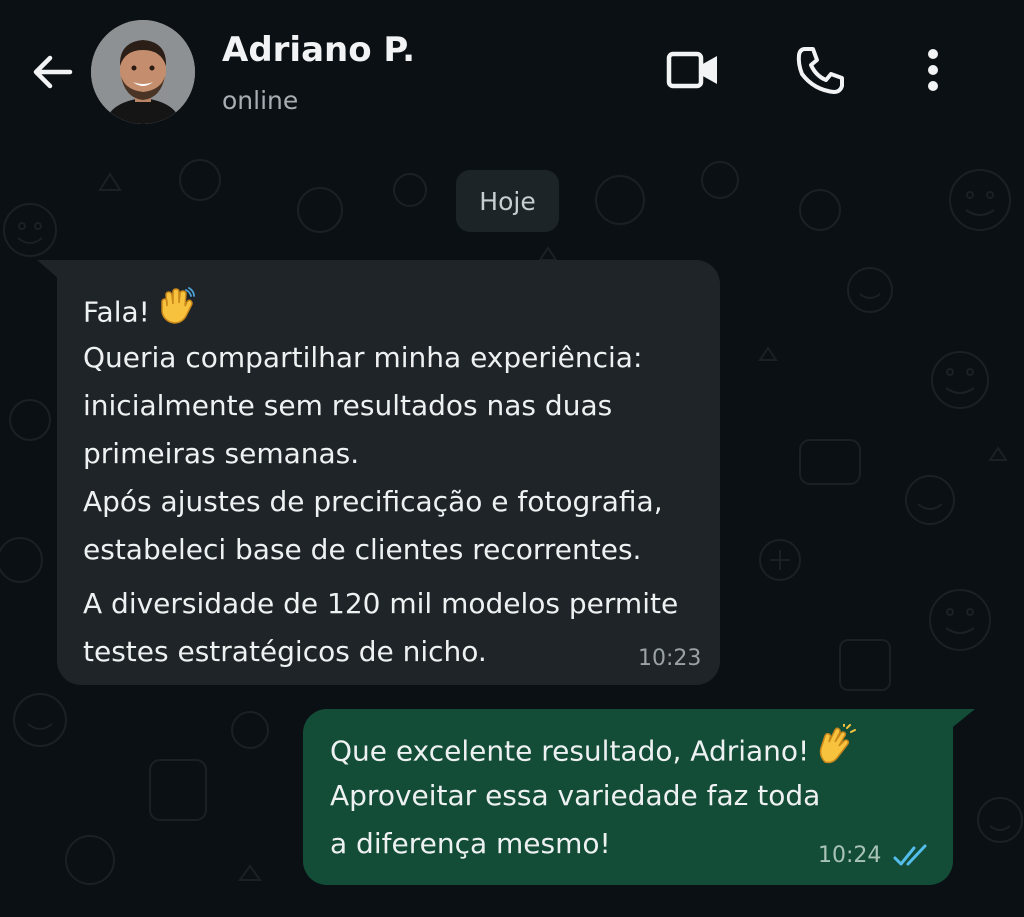 This screenshot has height=917, width=1024. Describe the element at coordinates (285, 651) in the screenshot. I see `message-line: testes estratégicos de nicho.` at that location.